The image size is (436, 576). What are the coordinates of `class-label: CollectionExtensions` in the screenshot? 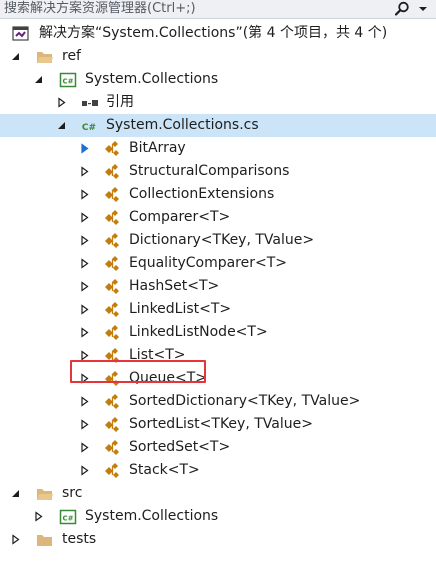 It's located at (202, 194).